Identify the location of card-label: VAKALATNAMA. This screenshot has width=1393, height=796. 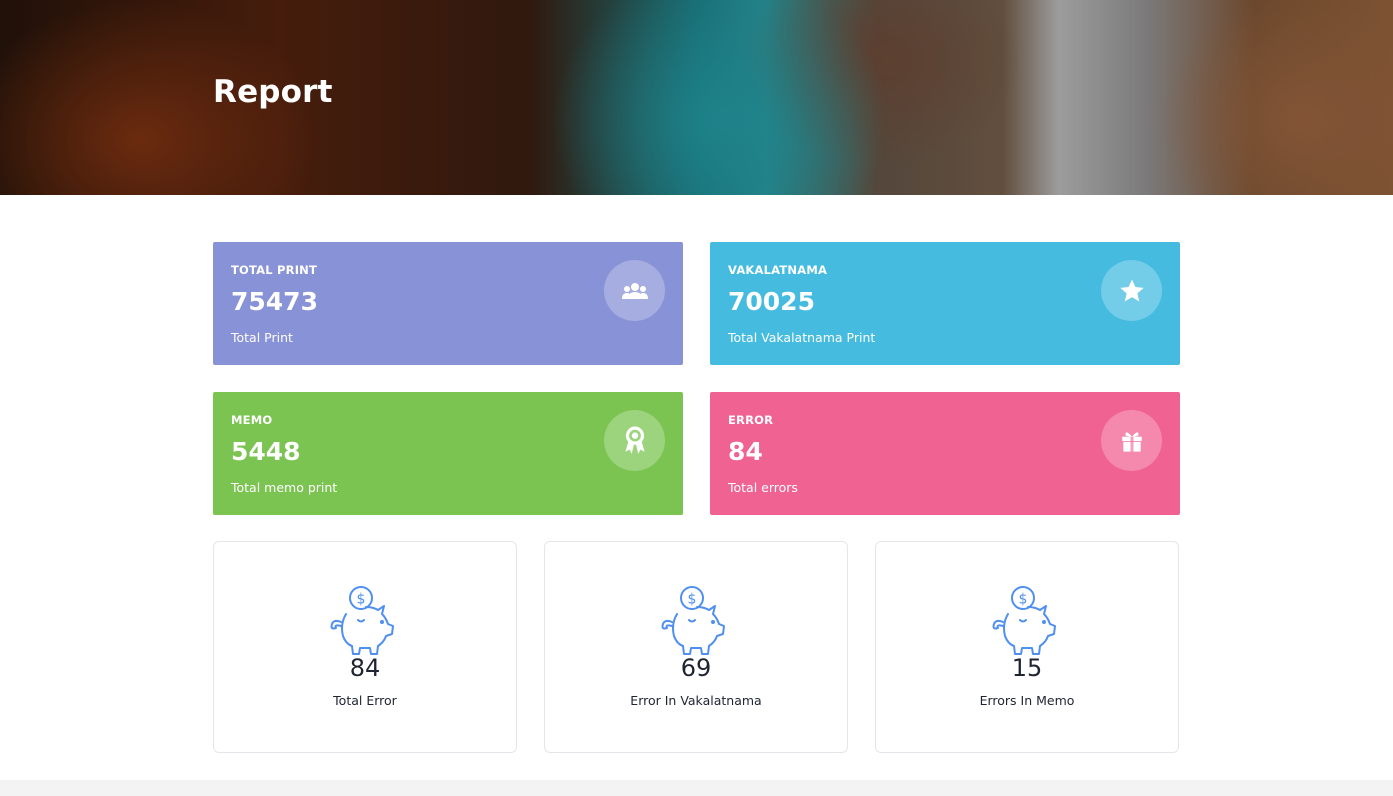
(778, 270).